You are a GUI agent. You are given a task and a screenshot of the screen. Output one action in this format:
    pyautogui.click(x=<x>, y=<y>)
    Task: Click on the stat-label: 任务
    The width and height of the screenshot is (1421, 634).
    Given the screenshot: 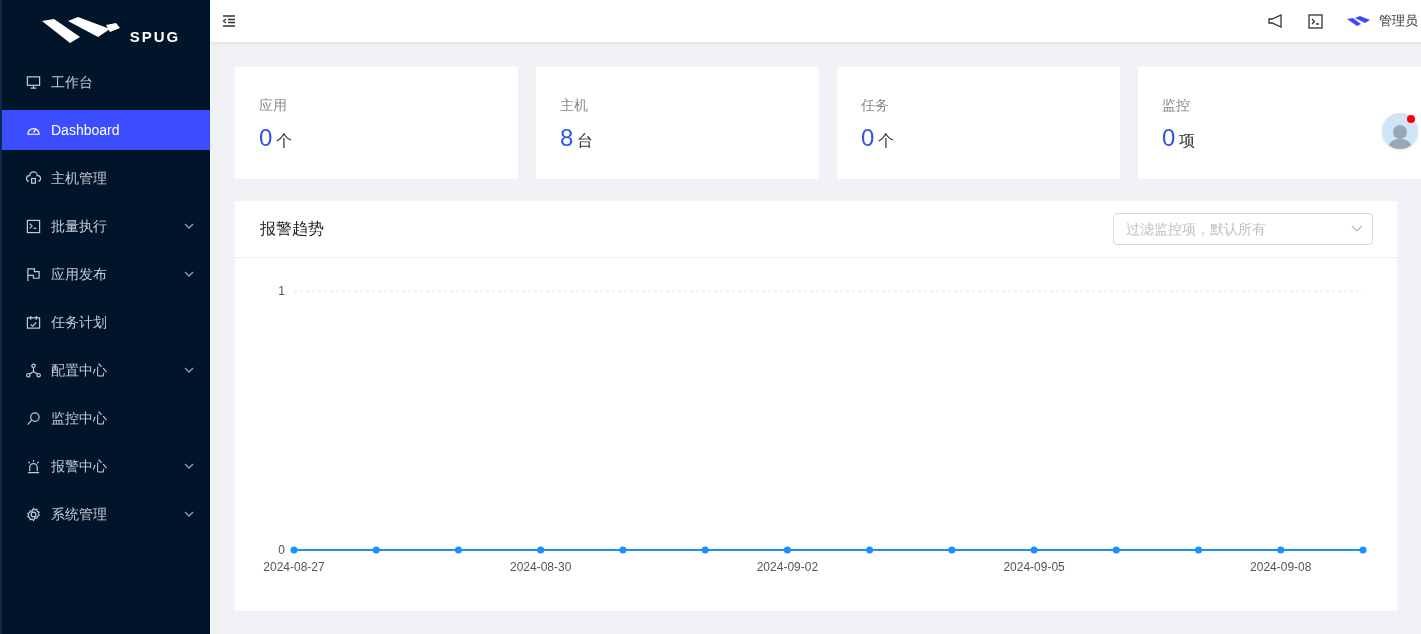 What is the action you would take?
    pyautogui.click(x=875, y=105)
    